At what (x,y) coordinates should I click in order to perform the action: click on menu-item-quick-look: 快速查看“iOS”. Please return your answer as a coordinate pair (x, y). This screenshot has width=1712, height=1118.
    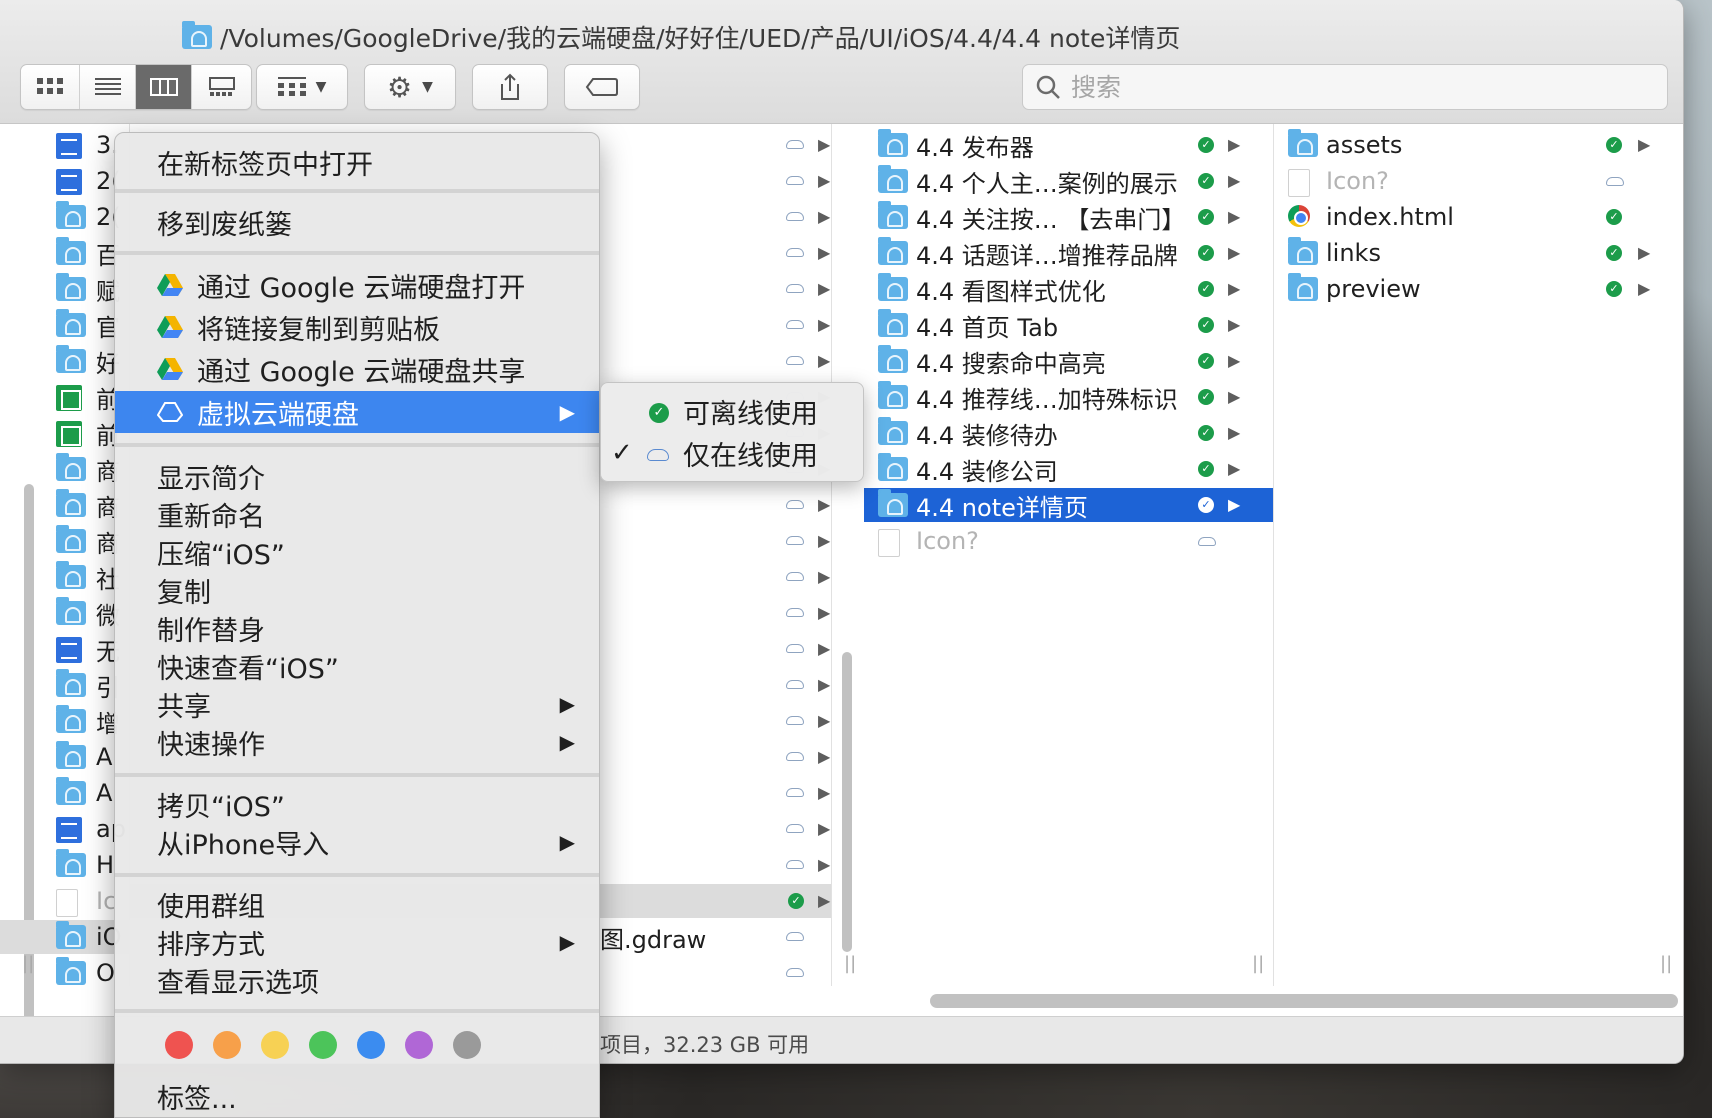
    Looking at the image, I should click on (357, 666).